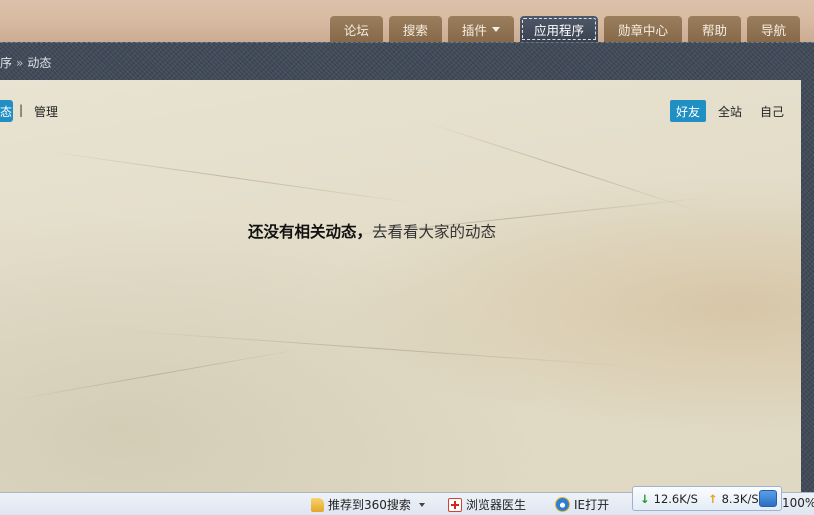 The image size is (814, 515). What do you see at coordinates (798, 503) in the screenshot?
I see `zoom-level: 100%` at bounding box center [798, 503].